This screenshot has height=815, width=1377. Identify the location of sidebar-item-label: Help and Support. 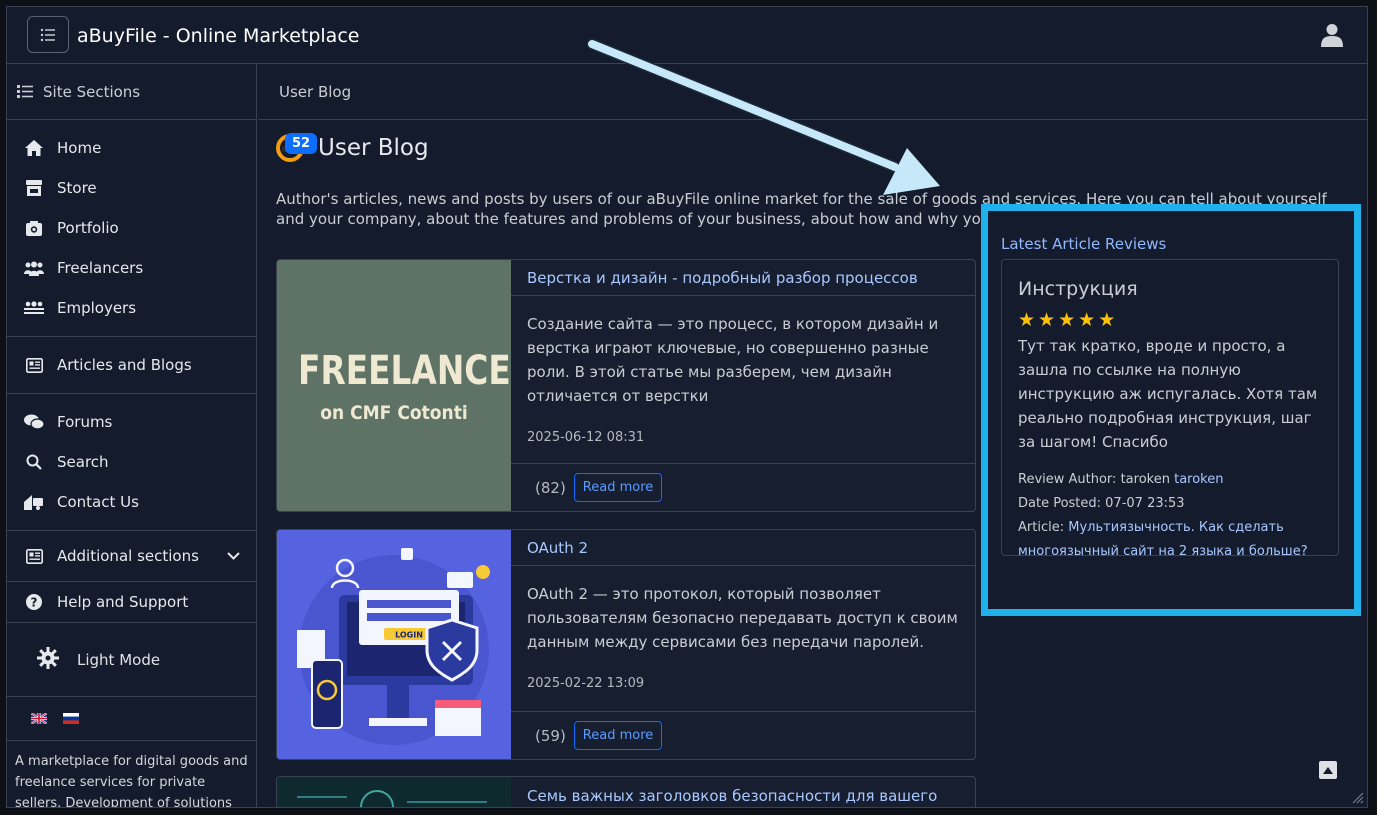
(123, 602).